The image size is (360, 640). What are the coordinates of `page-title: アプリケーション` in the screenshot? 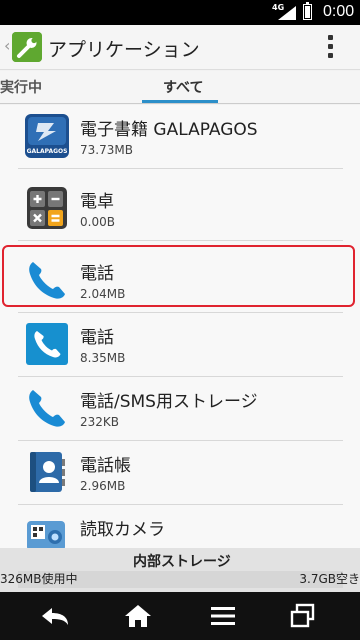 It's located at (124, 50).